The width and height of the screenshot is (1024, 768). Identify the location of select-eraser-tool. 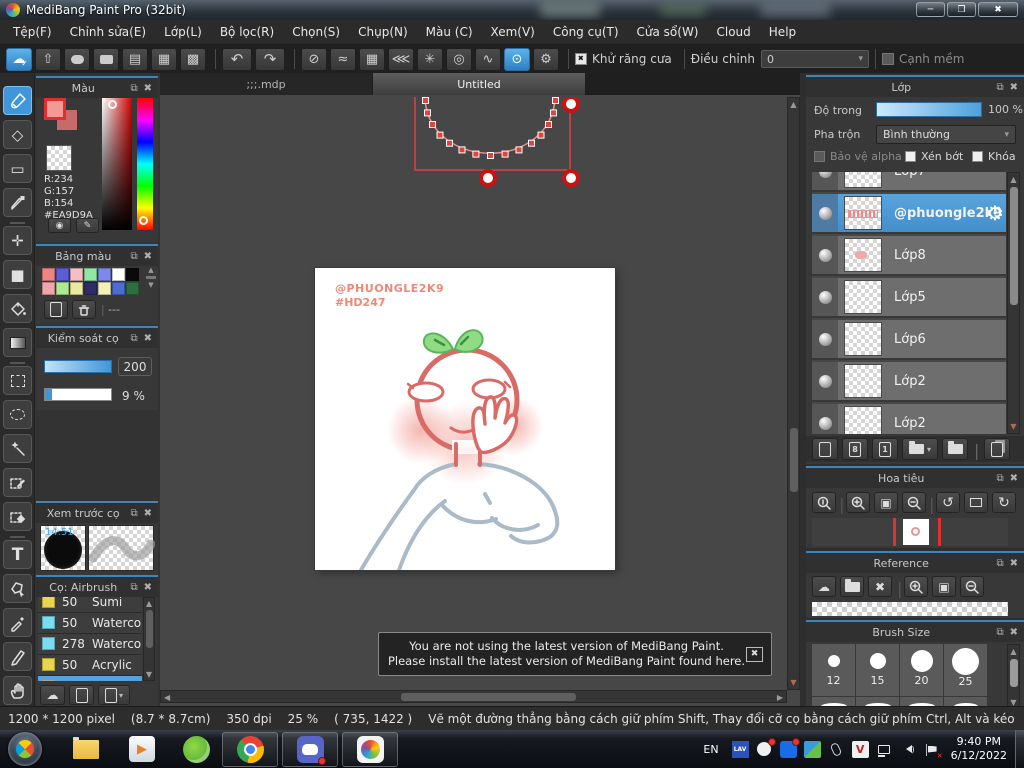
(17, 516).